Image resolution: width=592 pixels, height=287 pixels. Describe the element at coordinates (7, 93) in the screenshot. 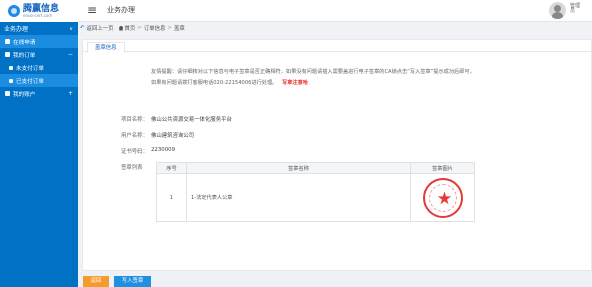

I see `user-icon` at that location.